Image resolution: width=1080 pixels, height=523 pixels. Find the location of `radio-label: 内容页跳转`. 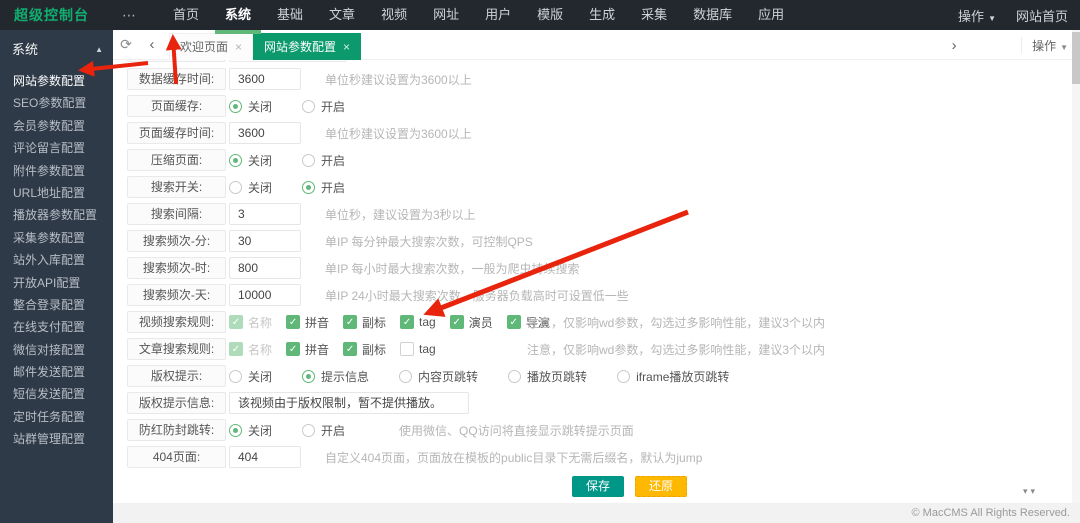

radio-label: 内容页跳转 is located at coordinates (448, 376).